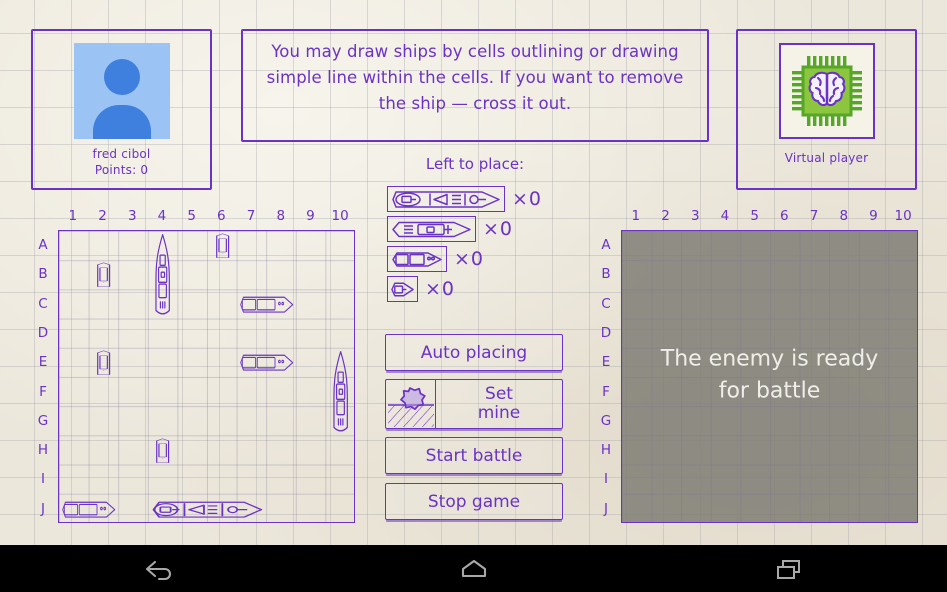 The image size is (947, 592). What do you see at coordinates (826, 158) in the screenshot?
I see `virtual-player-name: Virtual player` at bounding box center [826, 158].